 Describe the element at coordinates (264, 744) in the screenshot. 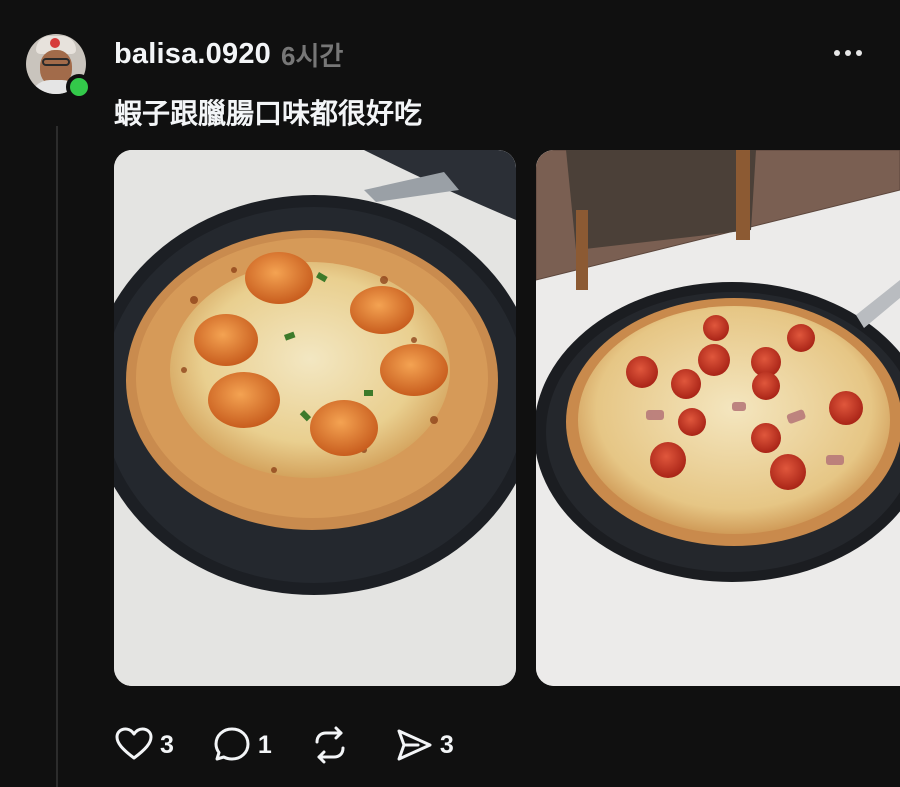

I see `comment-count: 1` at that location.